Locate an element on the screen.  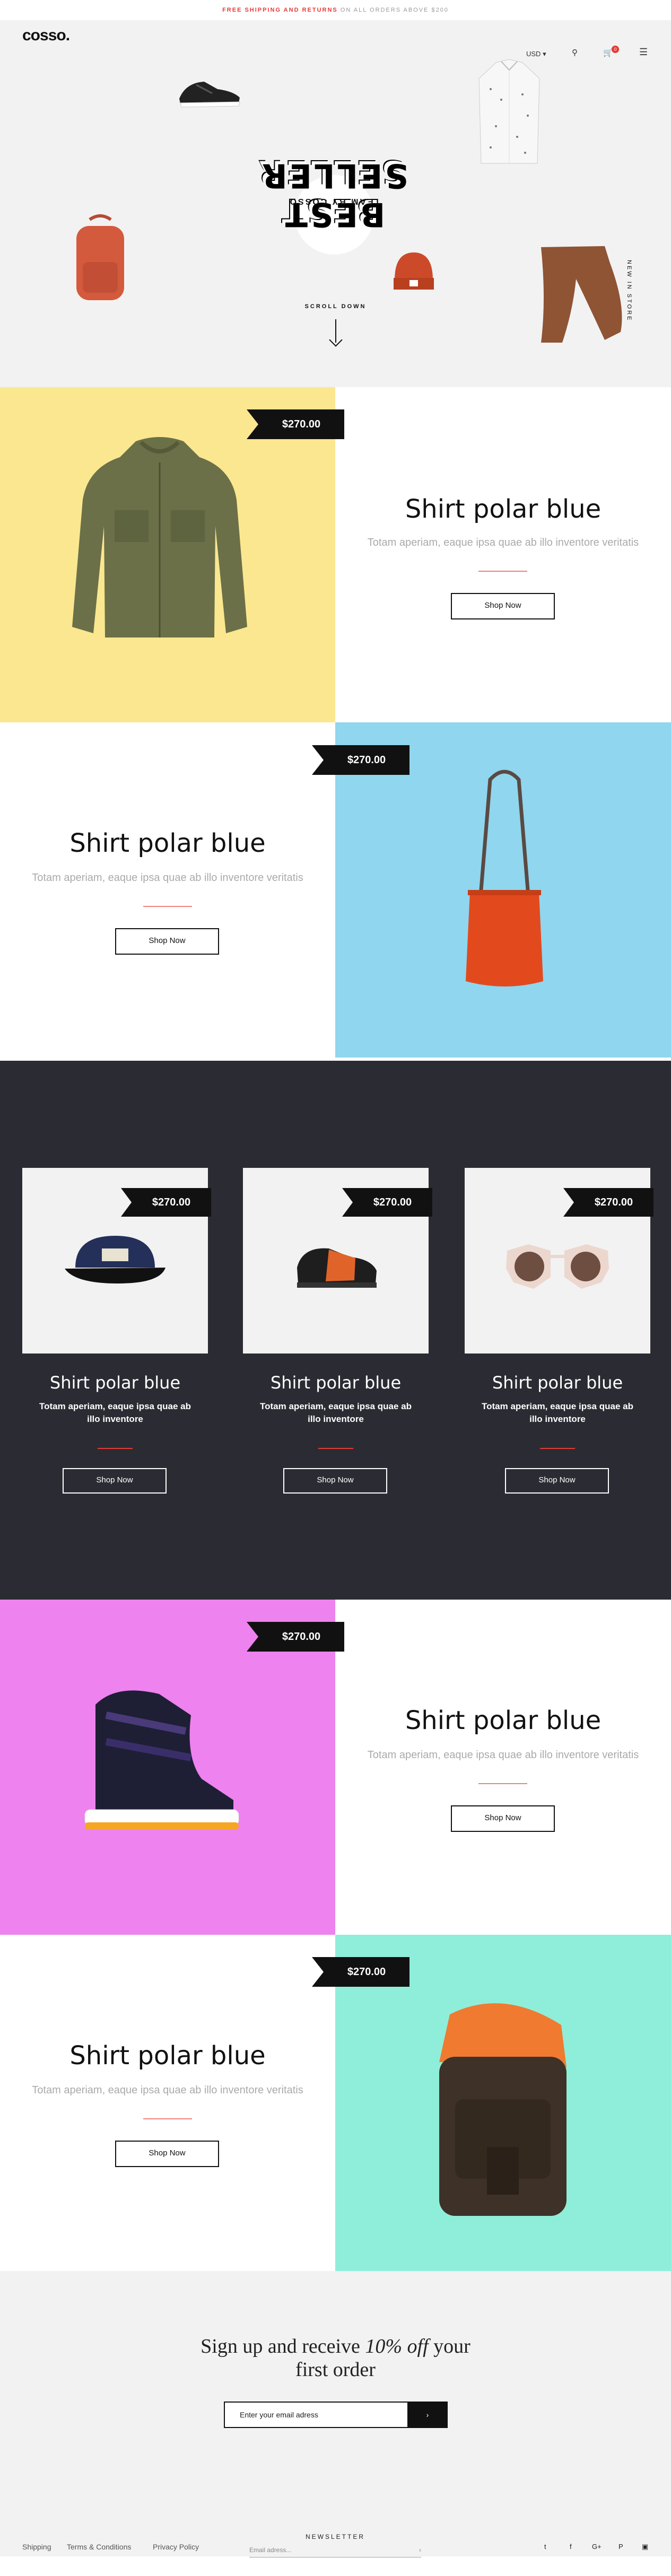
announcement-text: ON ALL ORDERS ABOVE $200 is located at coordinates (393, 10).